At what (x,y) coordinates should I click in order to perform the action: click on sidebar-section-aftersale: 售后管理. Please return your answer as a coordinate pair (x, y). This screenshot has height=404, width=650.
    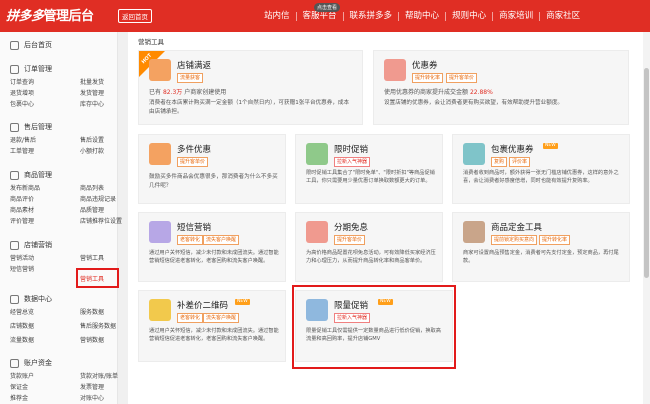
    Looking at the image, I should click on (31, 127).